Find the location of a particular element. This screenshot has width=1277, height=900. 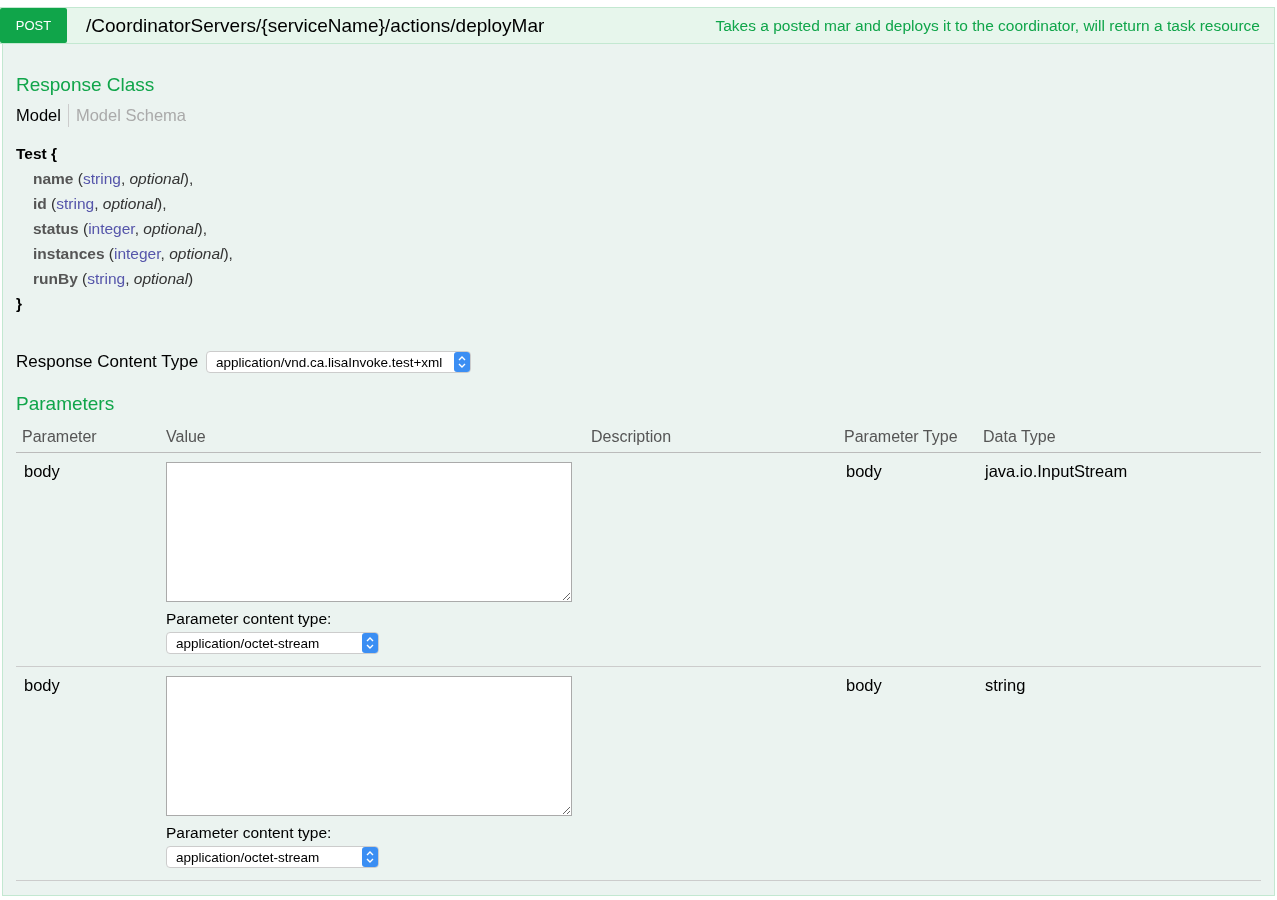

section-heading: Parameters is located at coordinates (66, 404).